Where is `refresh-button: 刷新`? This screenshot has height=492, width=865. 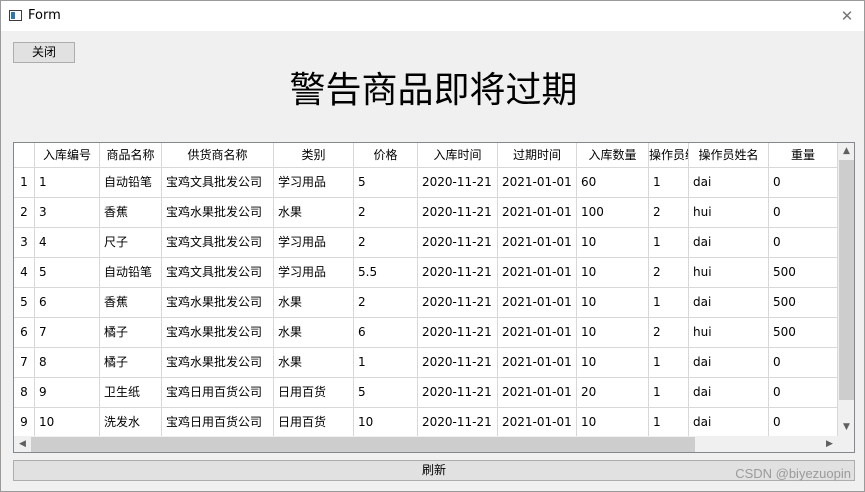 refresh-button: 刷新 is located at coordinates (434, 470).